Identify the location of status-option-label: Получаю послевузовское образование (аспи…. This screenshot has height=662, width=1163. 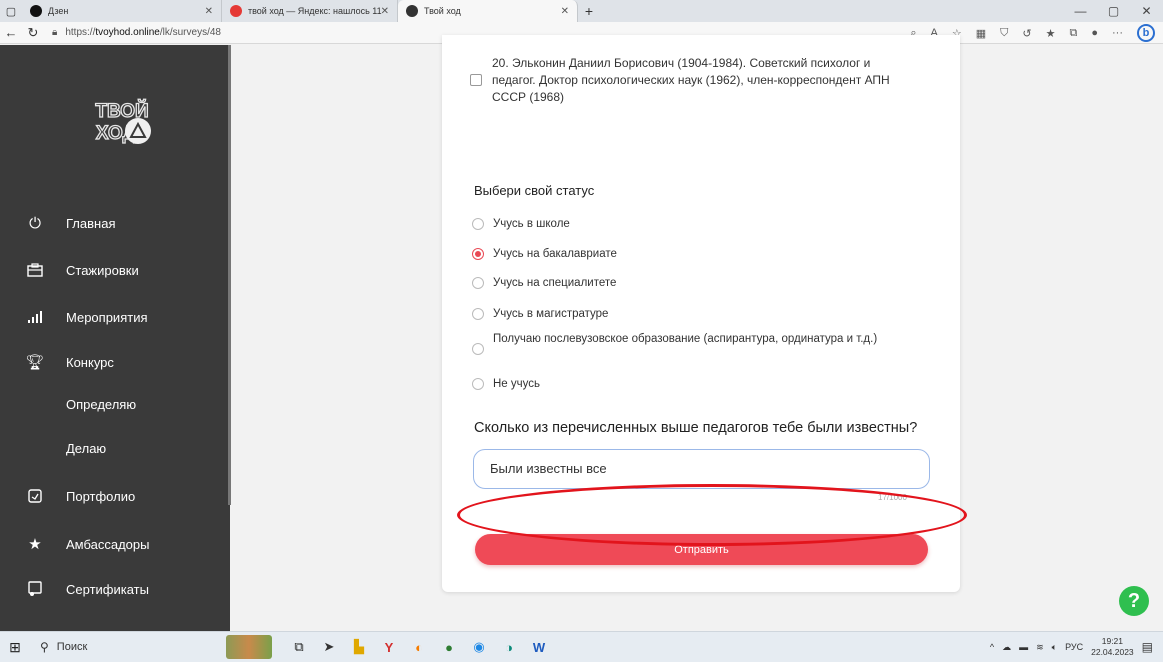
(685, 339).